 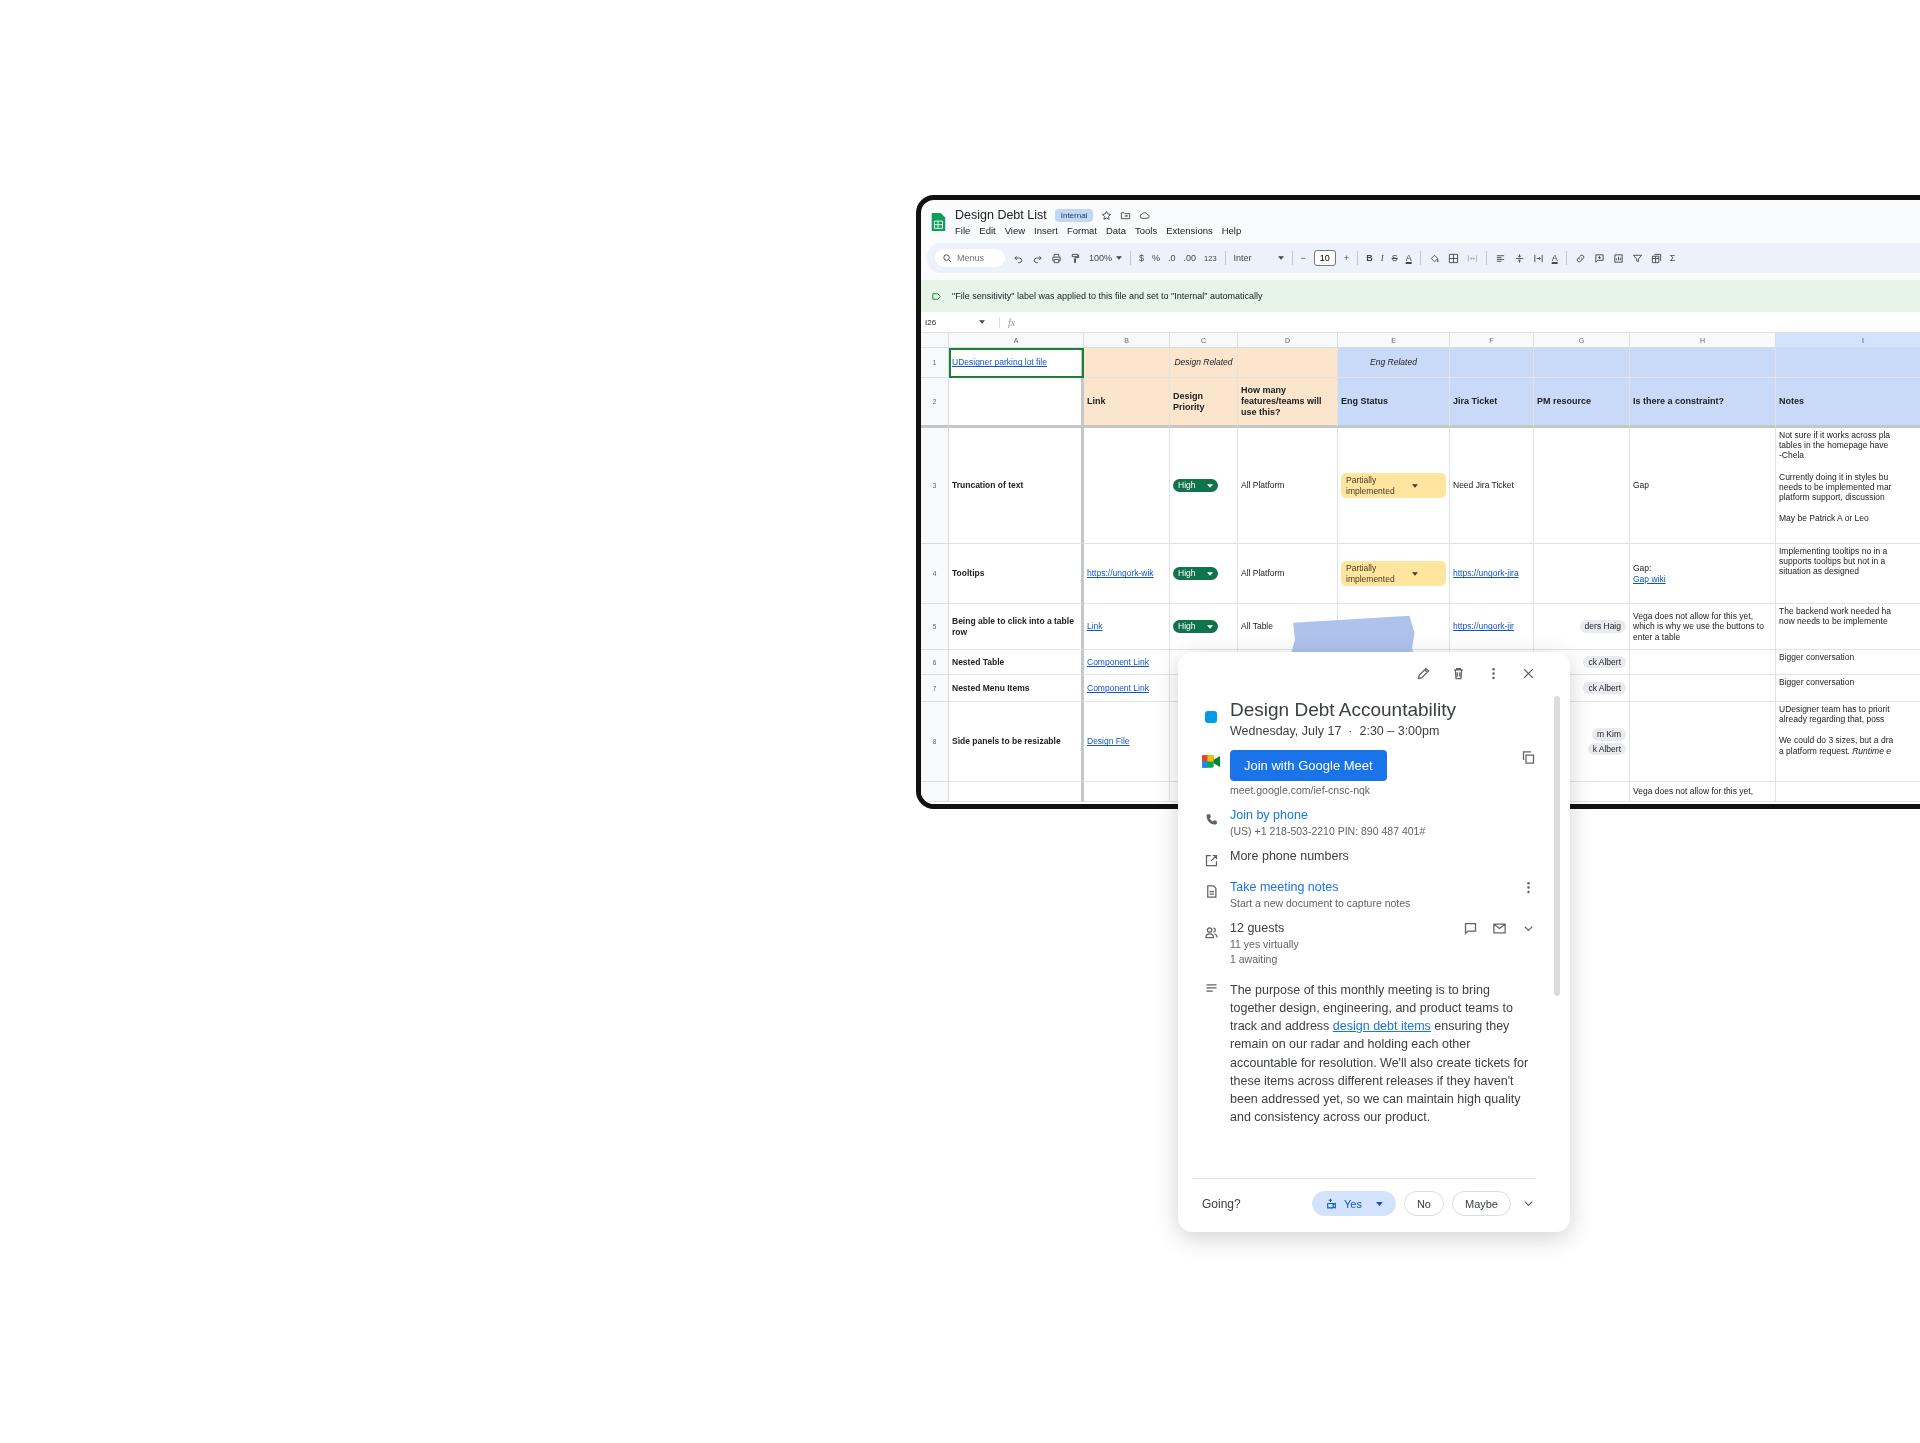 I want to click on cell-link: Design File, so click(x=1108, y=741).